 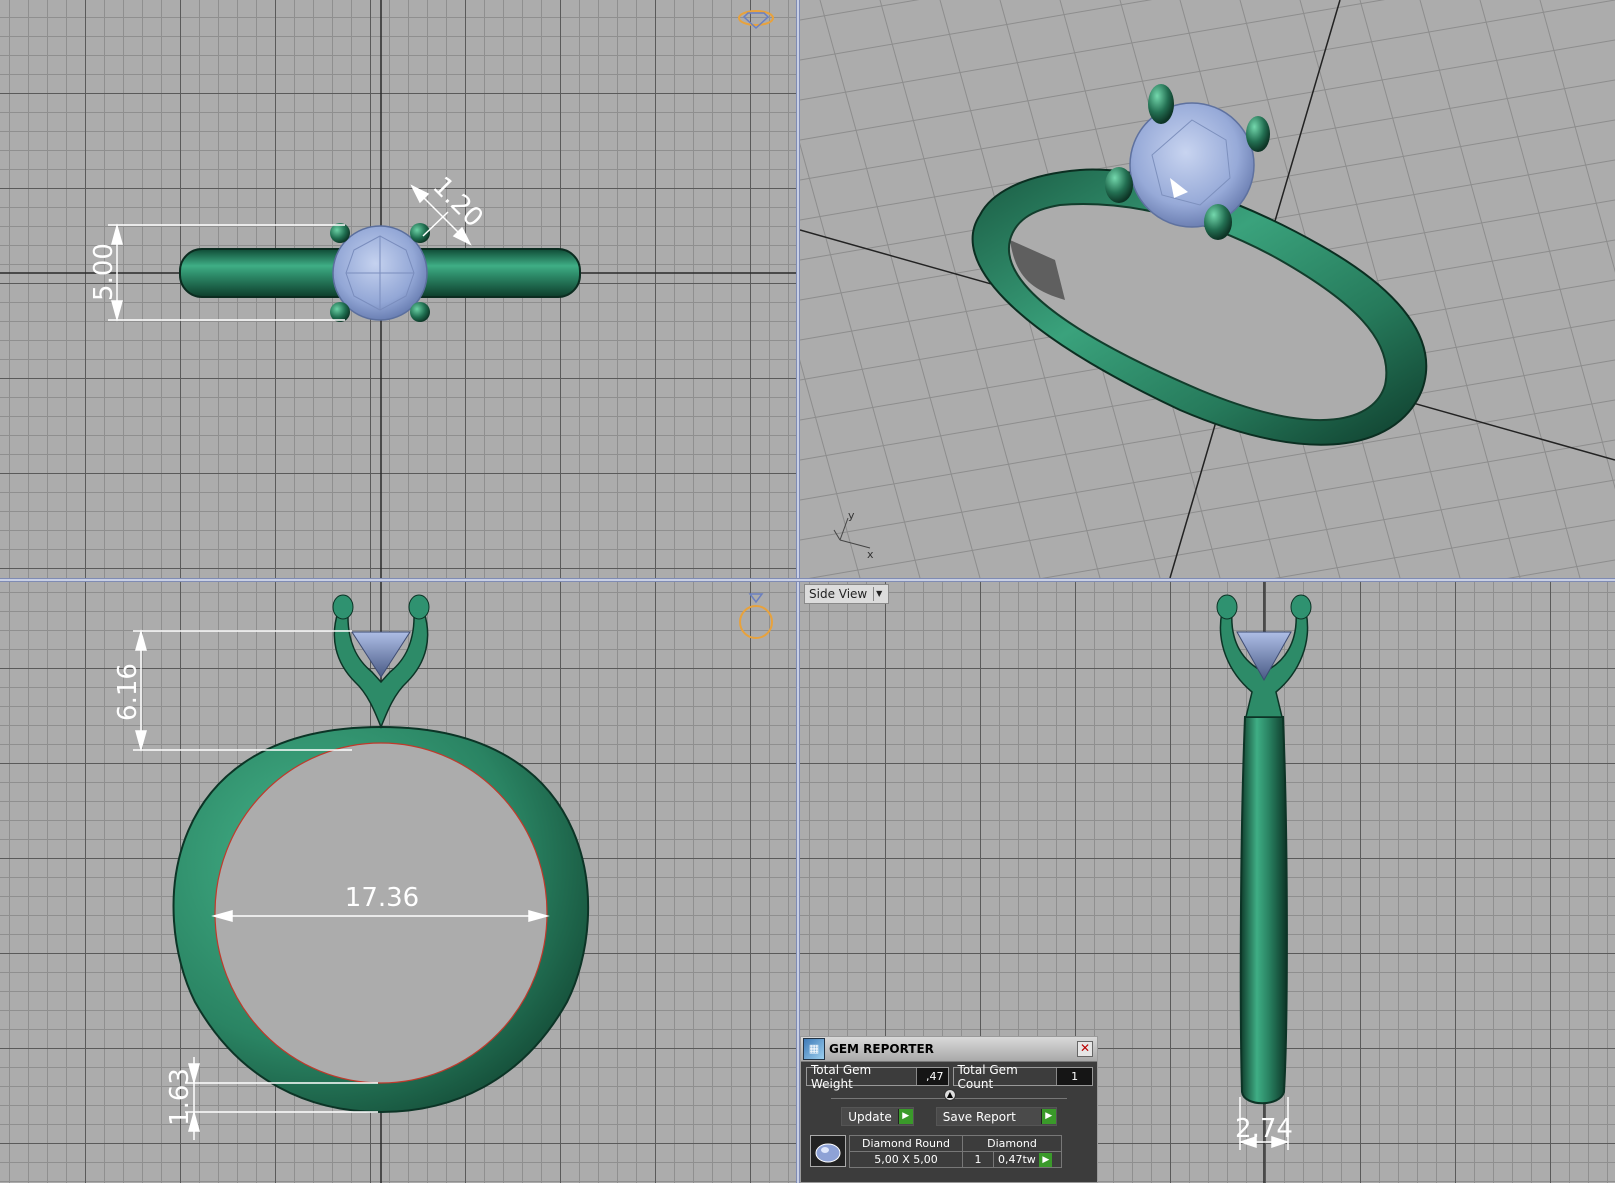 I want to click on panel-resize-slider: ▲, so click(x=949, y=1095).